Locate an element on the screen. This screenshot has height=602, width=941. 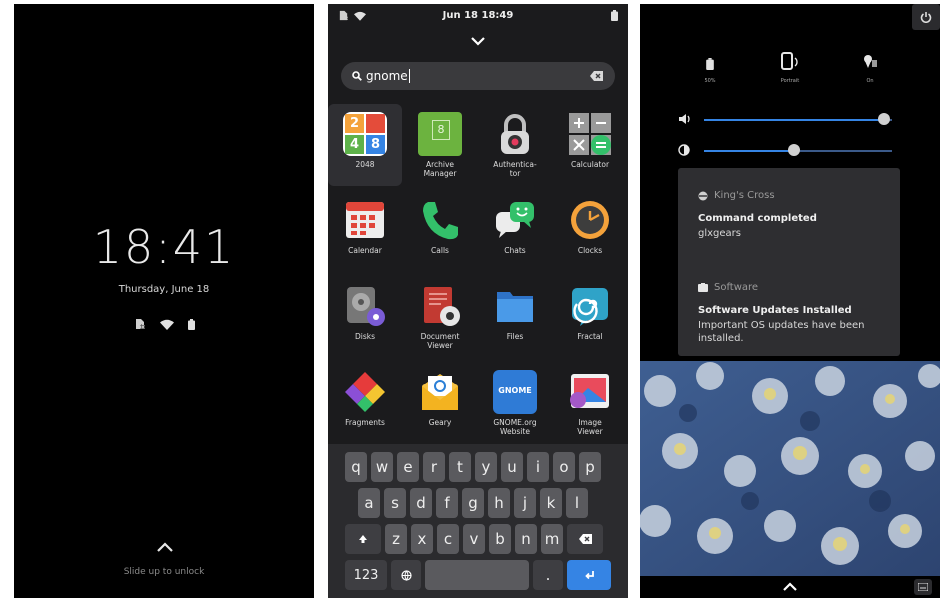
key-e: e is located at coordinates (408, 467).